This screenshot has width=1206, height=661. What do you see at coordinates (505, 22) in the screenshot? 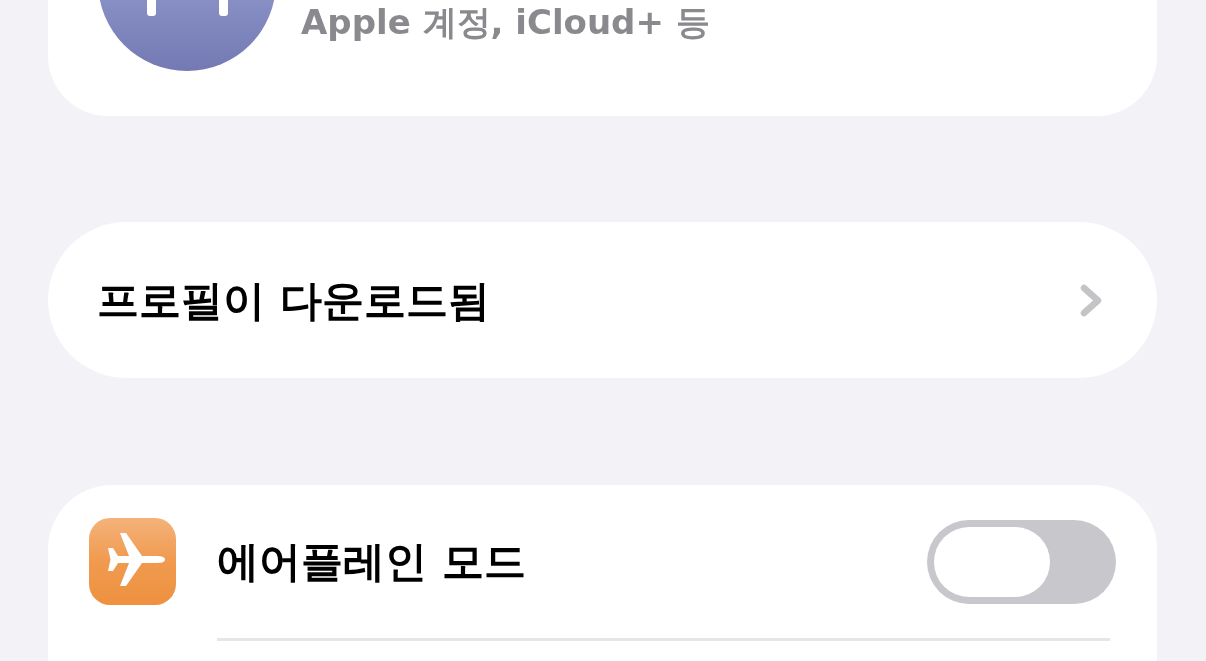
I see `account-subtitle: Apple 계정, iCloud+ 등` at bounding box center [505, 22].